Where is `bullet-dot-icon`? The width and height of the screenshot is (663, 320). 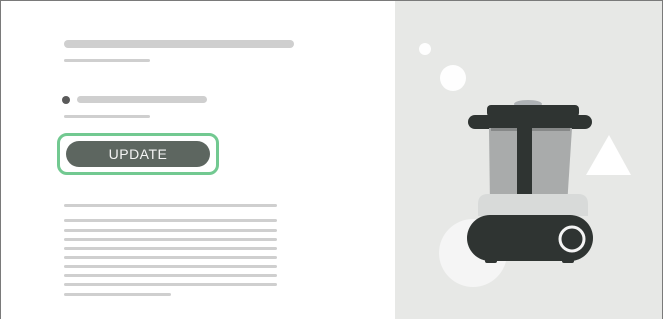 bullet-dot-icon is located at coordinates (66, 100).